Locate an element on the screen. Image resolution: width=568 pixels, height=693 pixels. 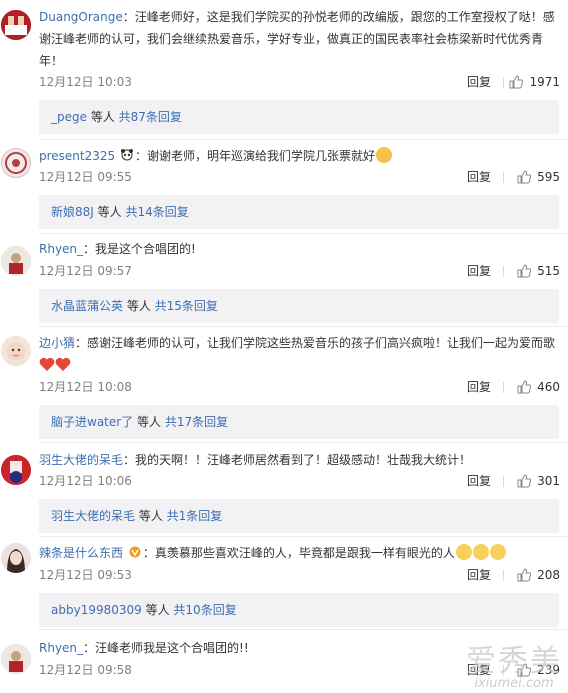
reply-username: abby19980309 is located at coordinates (96, 610).